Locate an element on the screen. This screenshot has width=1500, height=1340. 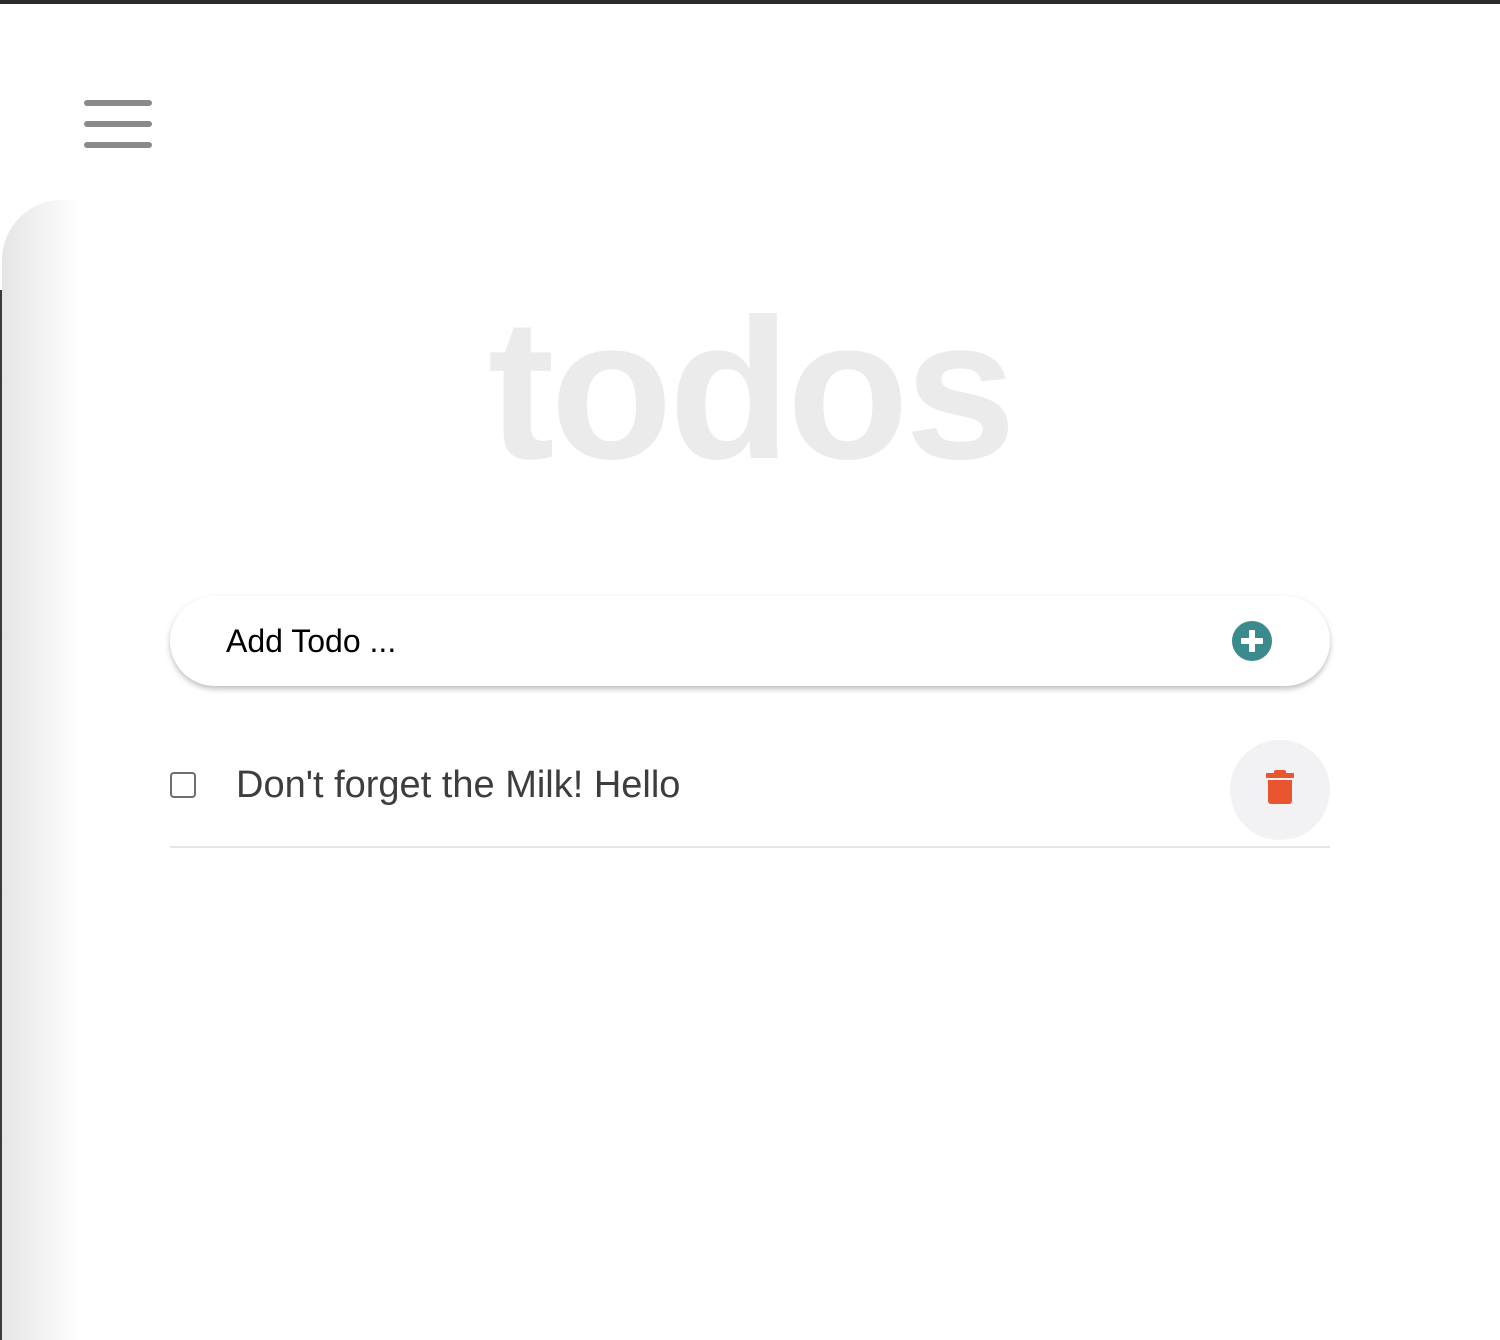
todo-list: Don't forget the Milk! Hello is located at coordinates (750, 794).